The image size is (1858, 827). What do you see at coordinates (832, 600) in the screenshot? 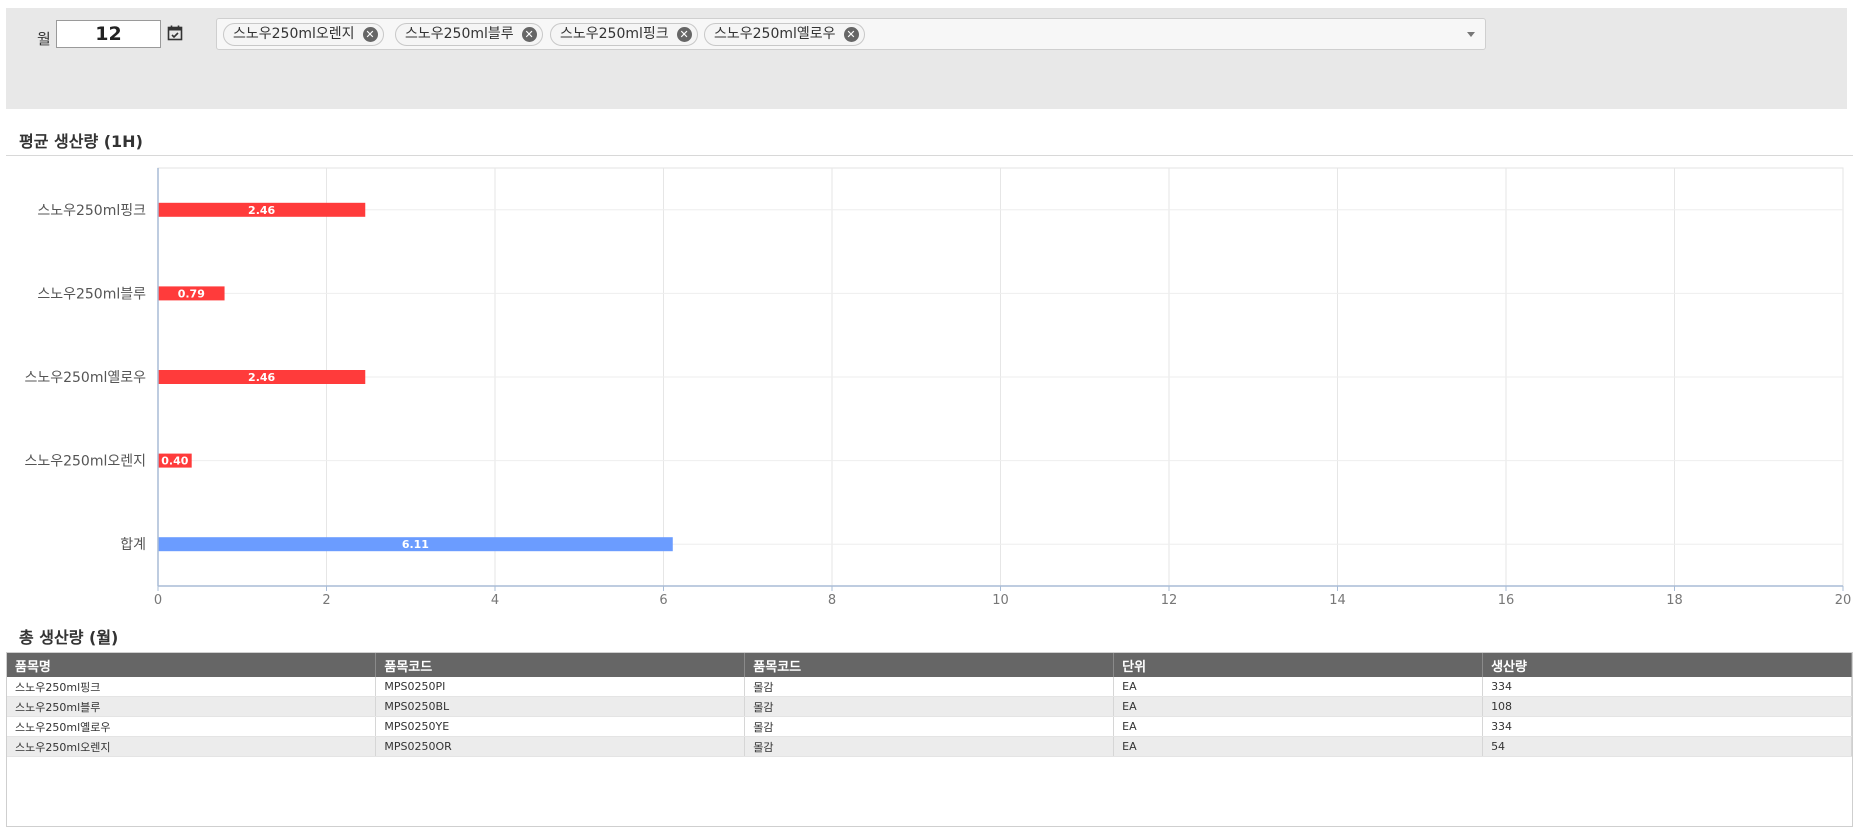
I see `x-tick-label: 8` at bounding box center [832, 600].